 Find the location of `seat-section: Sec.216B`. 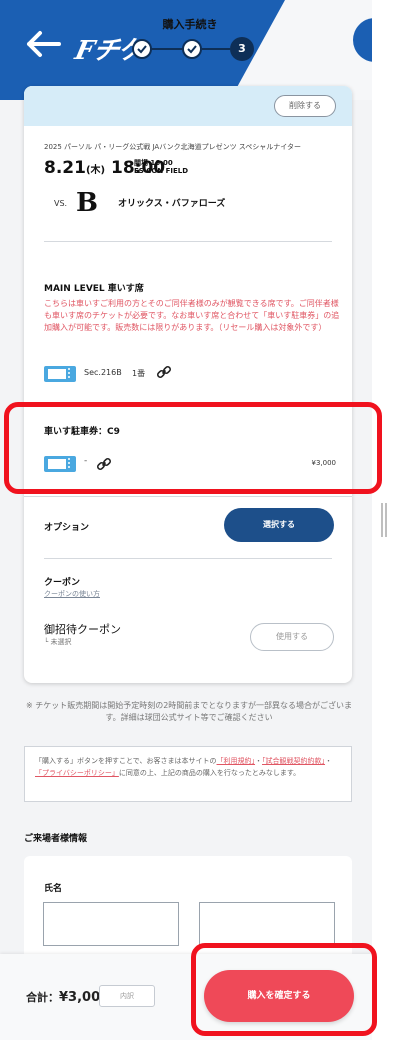

seat-section: Sec.216B is located at coordinates (103, 372).